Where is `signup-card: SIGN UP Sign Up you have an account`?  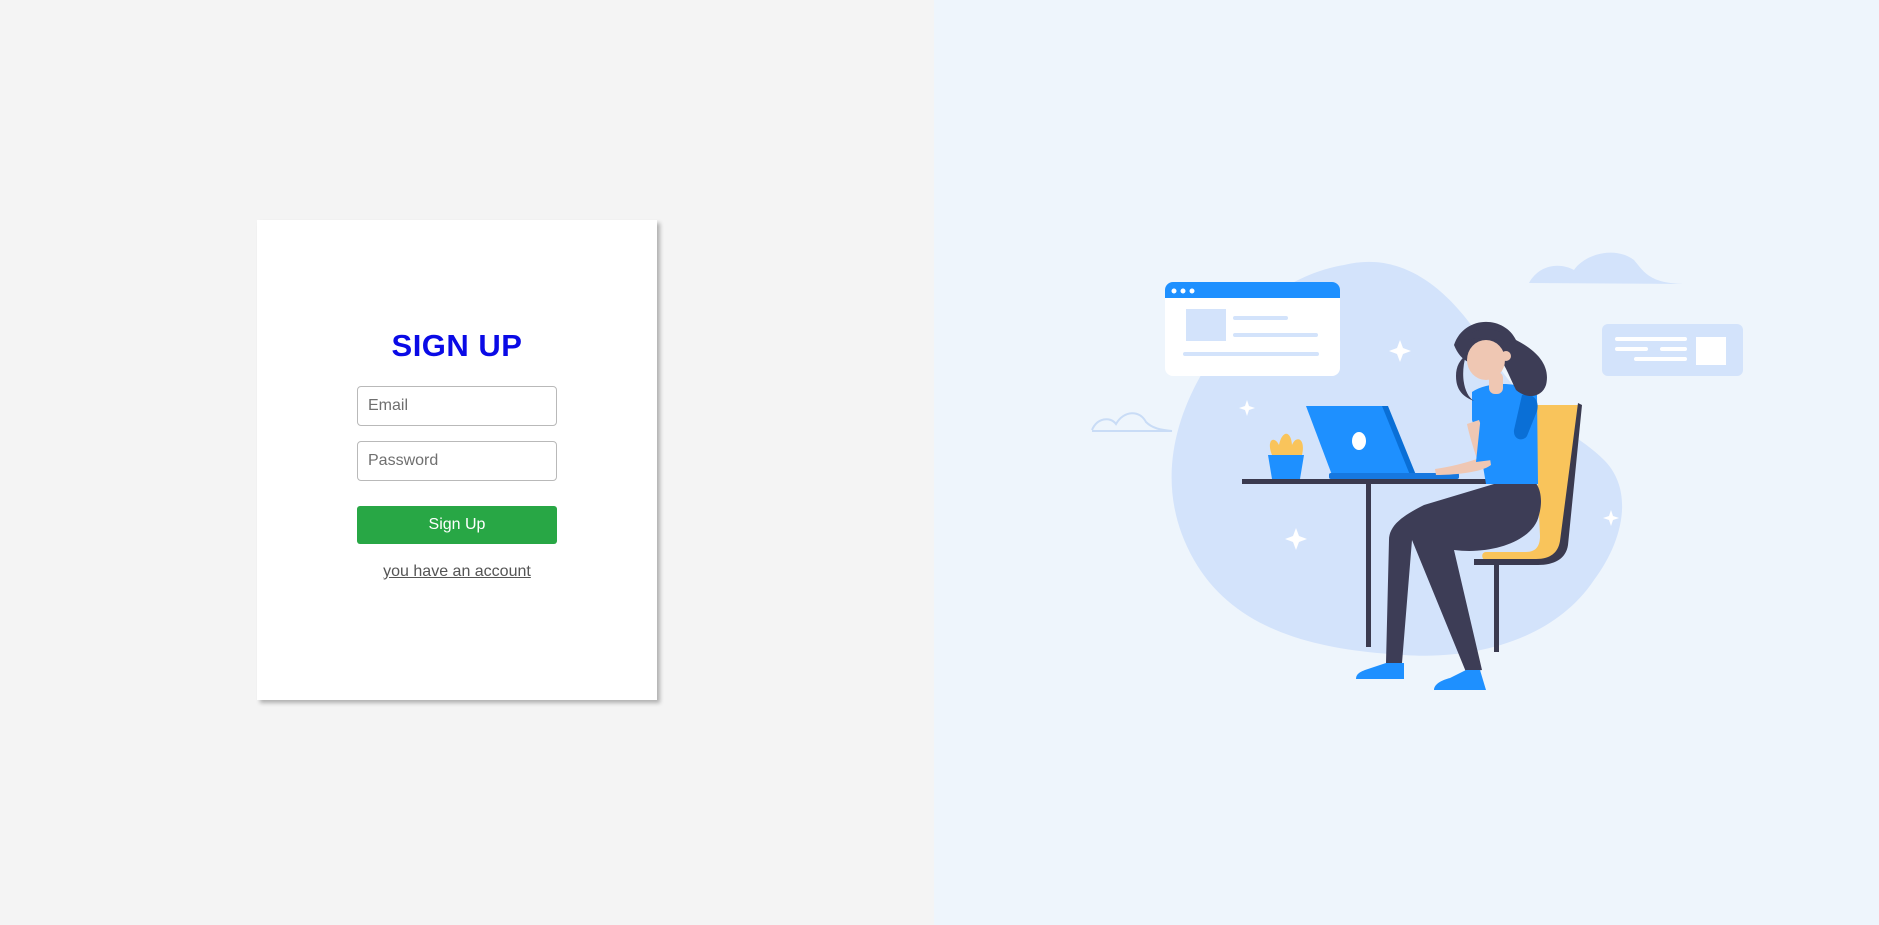
signup-card: SIGN UP Sign Up you have an account is located at coordinates (457, 460).